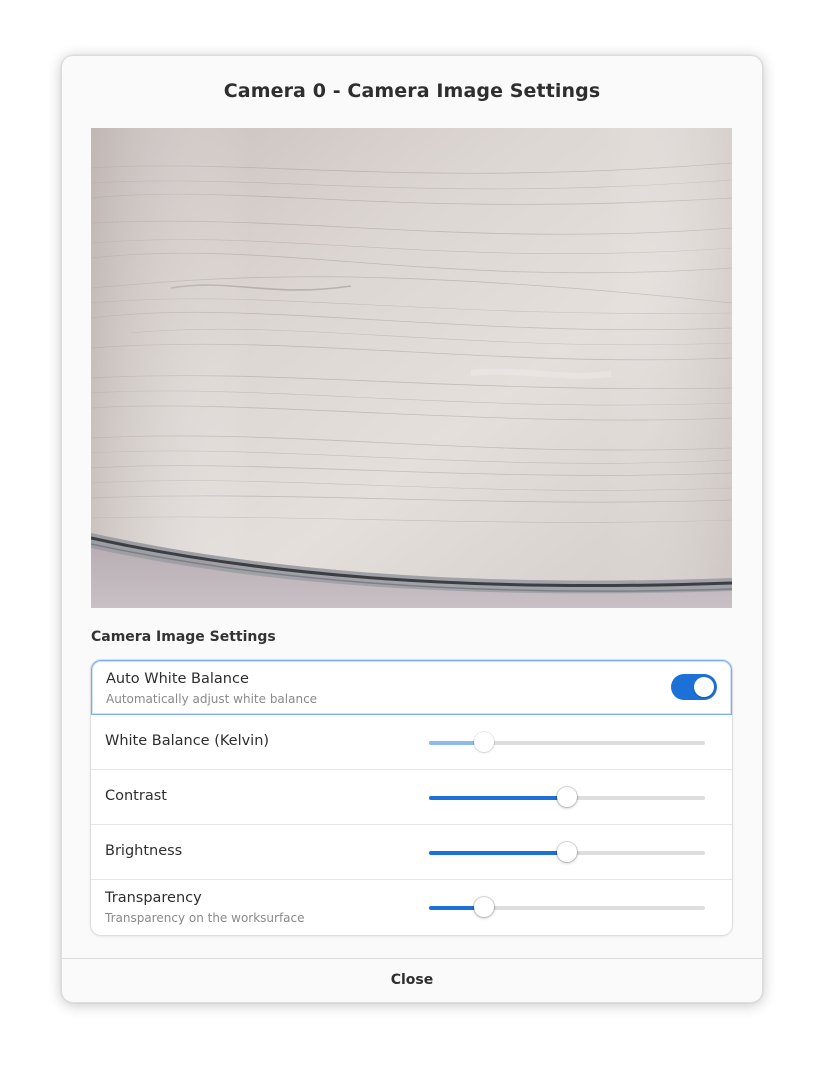 This screenshot has height=1069, width=822. What do you see at coordinates (212, 699) in the screenshot?
I see `auto-white-balance-subtitle: Automatically adjust white balance` at bounding box center [212, 699].